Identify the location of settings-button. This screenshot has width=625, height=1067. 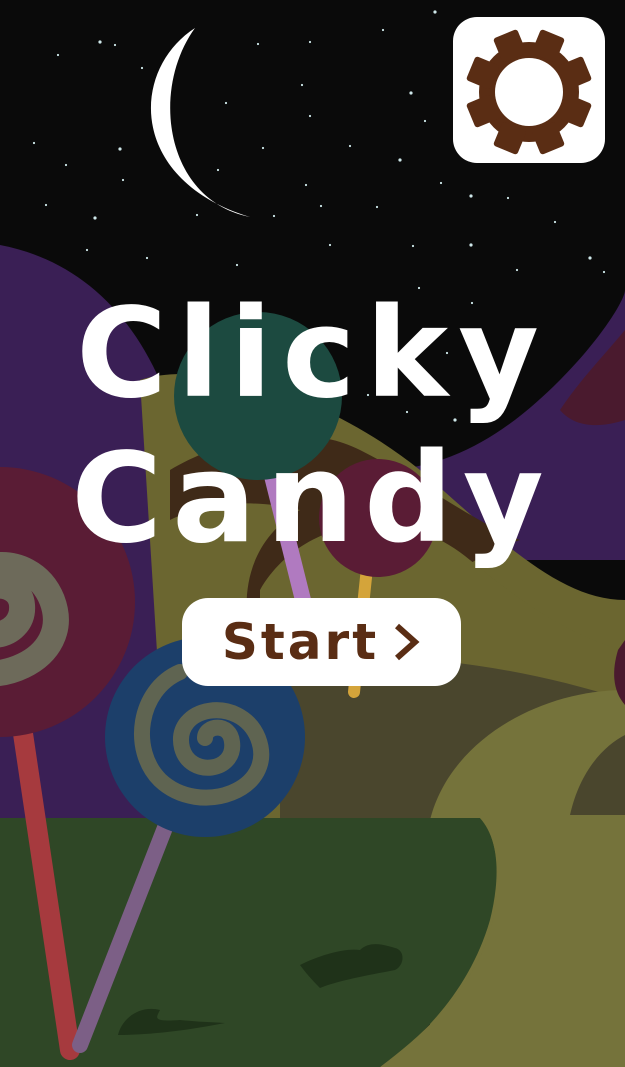
(529, 90).